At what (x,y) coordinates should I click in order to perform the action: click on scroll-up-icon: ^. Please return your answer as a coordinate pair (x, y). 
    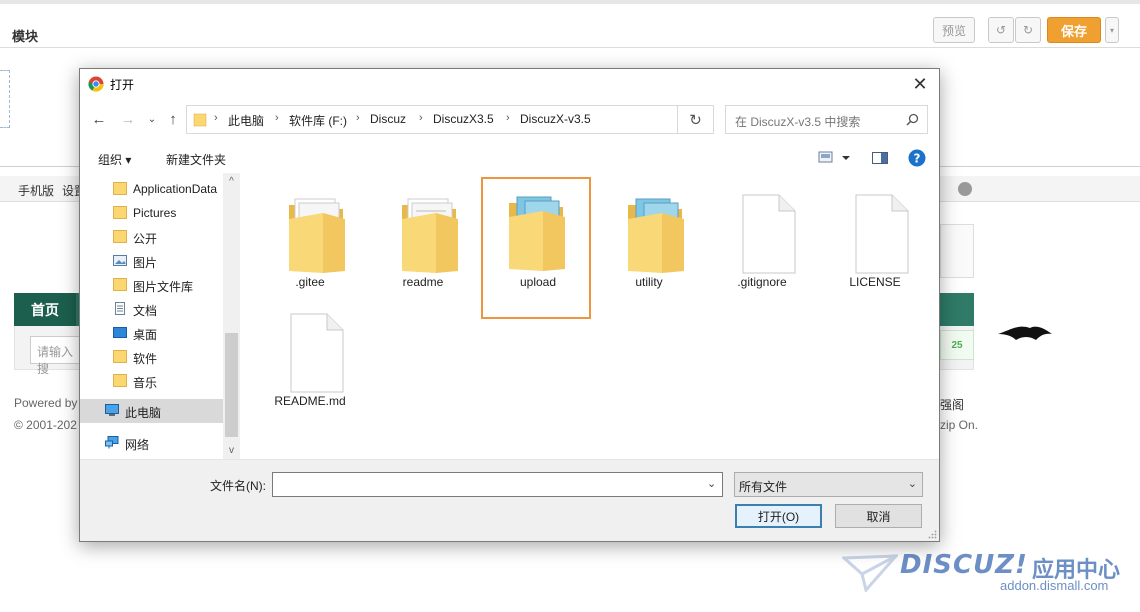
    Looking at the image, I should click on (231, 181).